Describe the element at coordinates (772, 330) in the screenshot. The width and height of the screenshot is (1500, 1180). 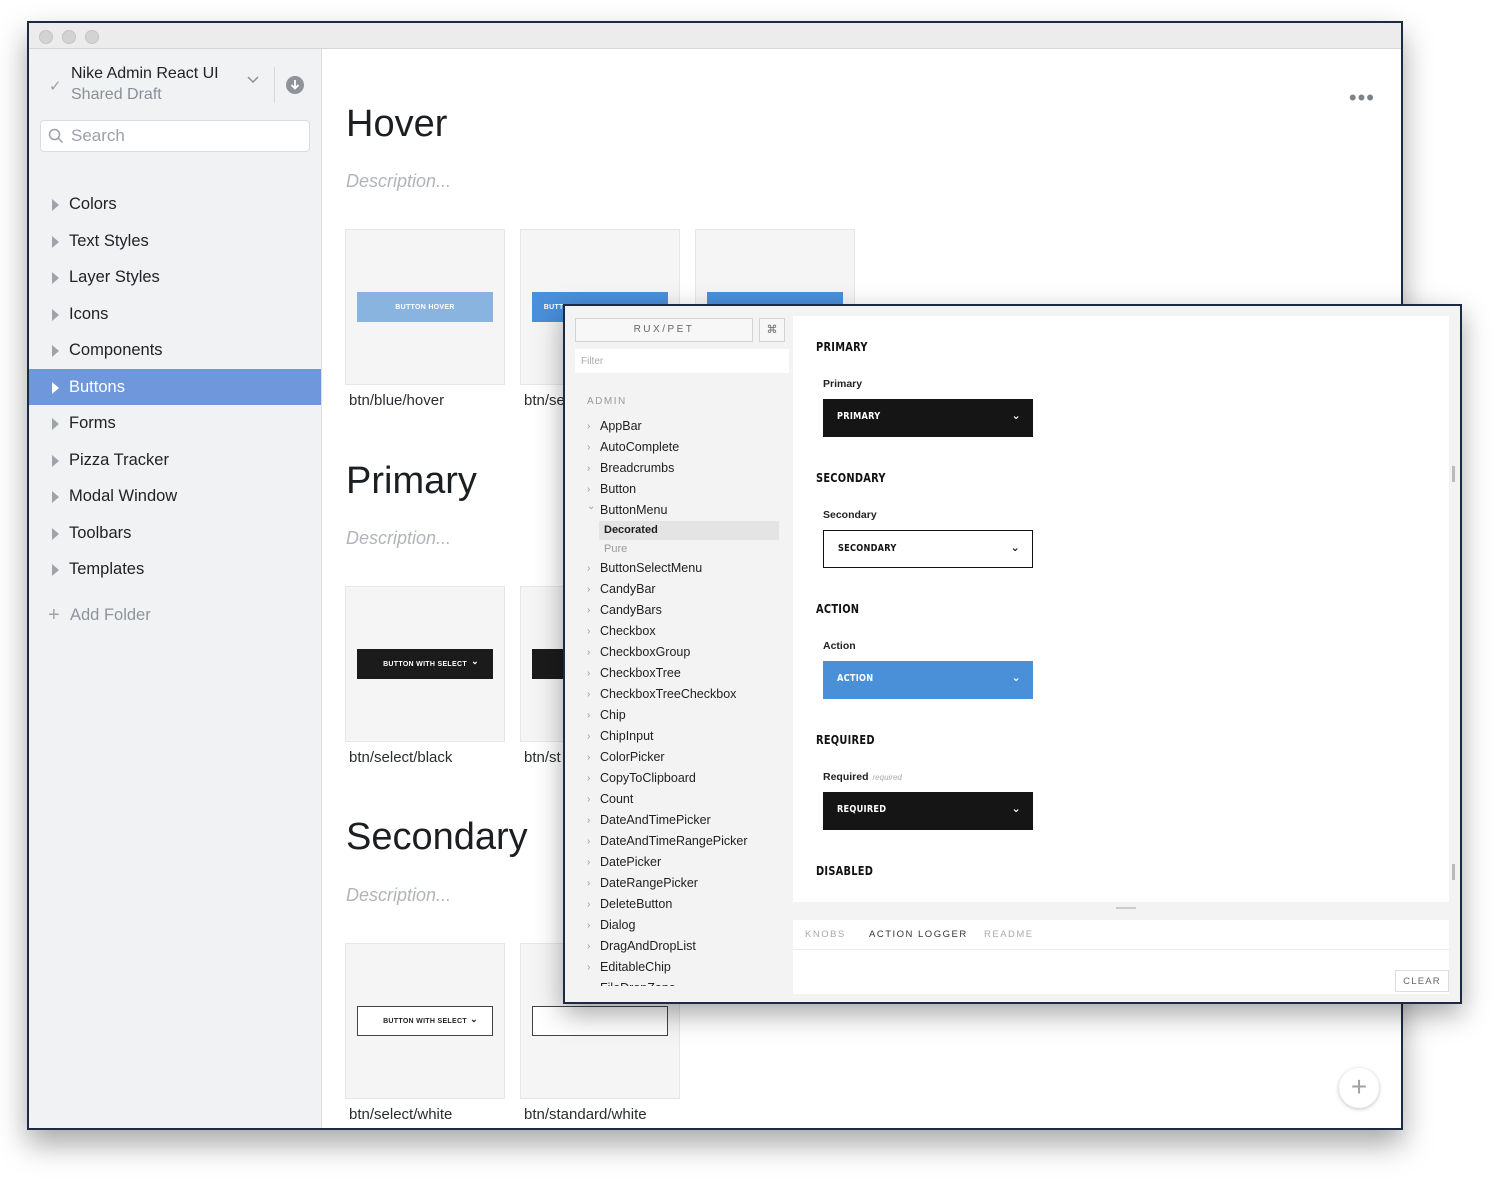
I see `keyboard-shortcuts-button: ⌘` at that location.